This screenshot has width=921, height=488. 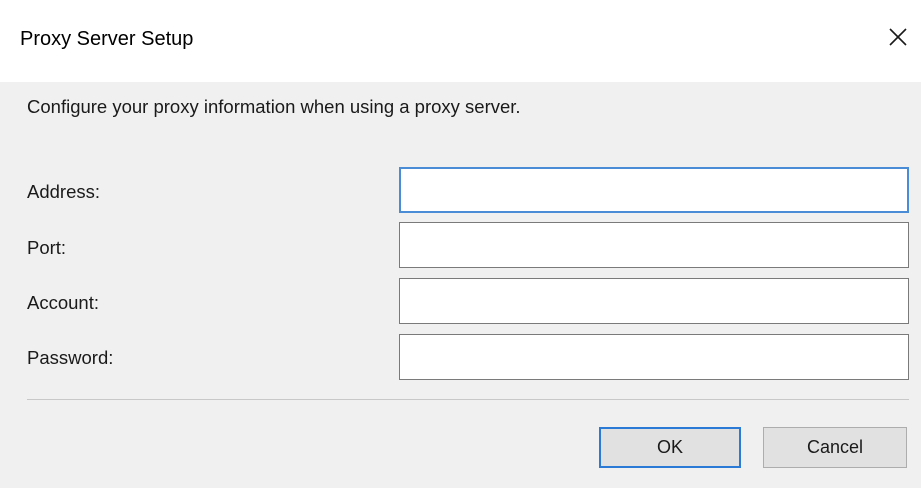 What do you see at coordinates (468, 399) in the screenshot?
I see `separator` at bounding box center [468, 399].